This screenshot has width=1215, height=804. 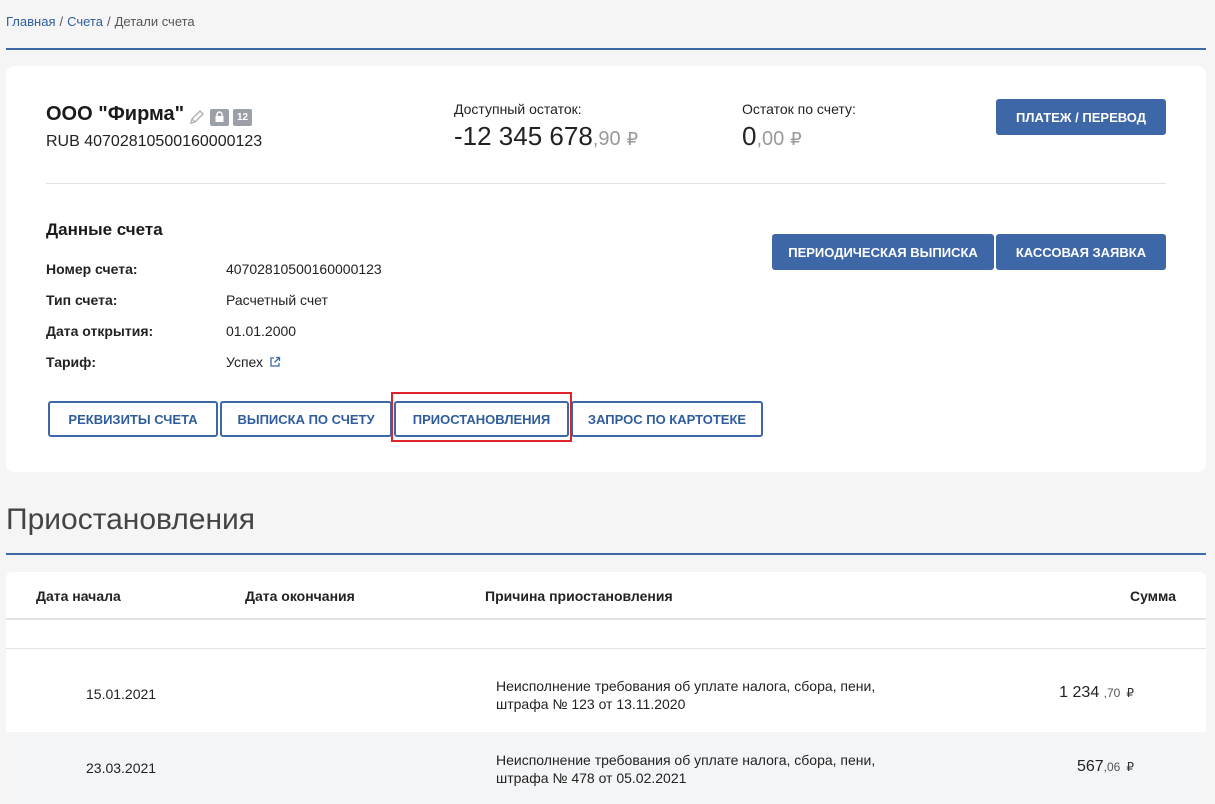 What do you see at coordinates (518, 109) in the screenshot?
I see `available-balance-label: Доступный остаток:` at bounding box center [518, 109].